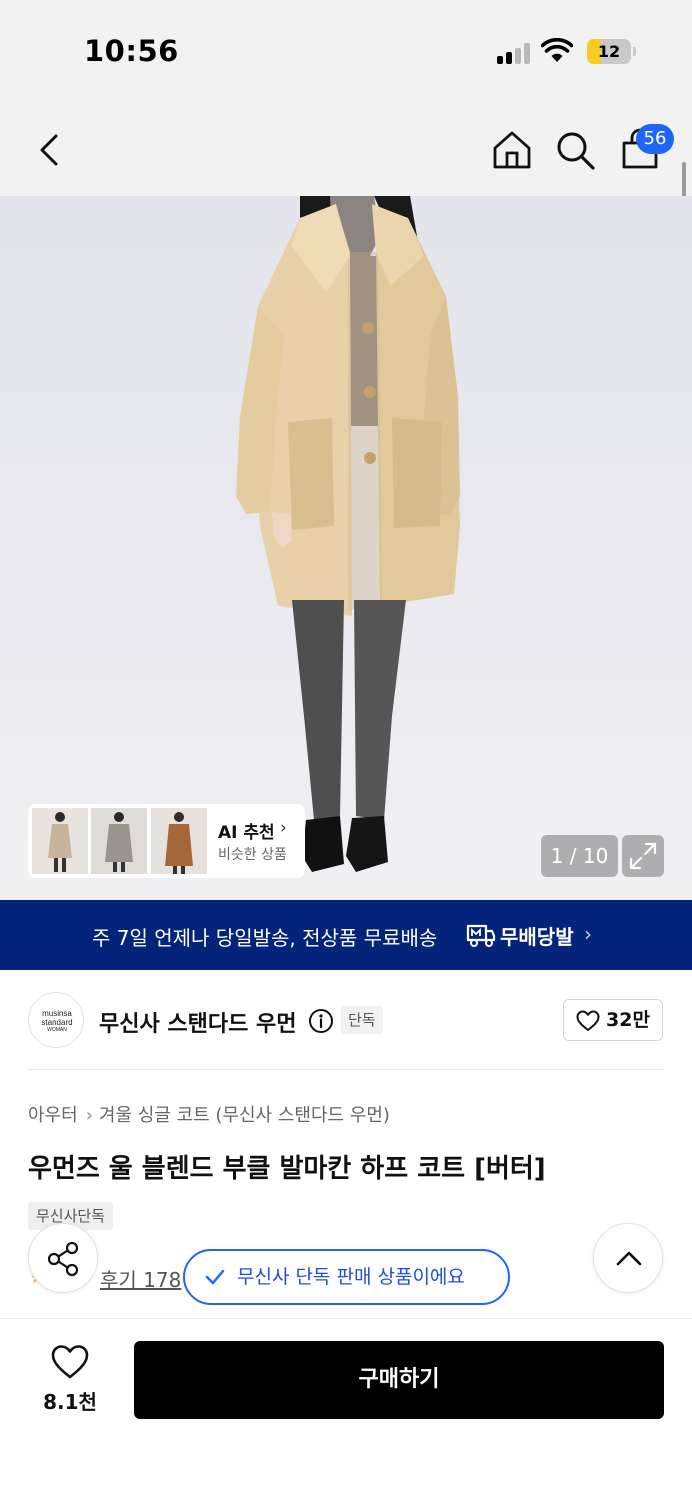 This screenshot has height=1500, width=692. I want to click on scroll-top-button, so click(628, 1258).